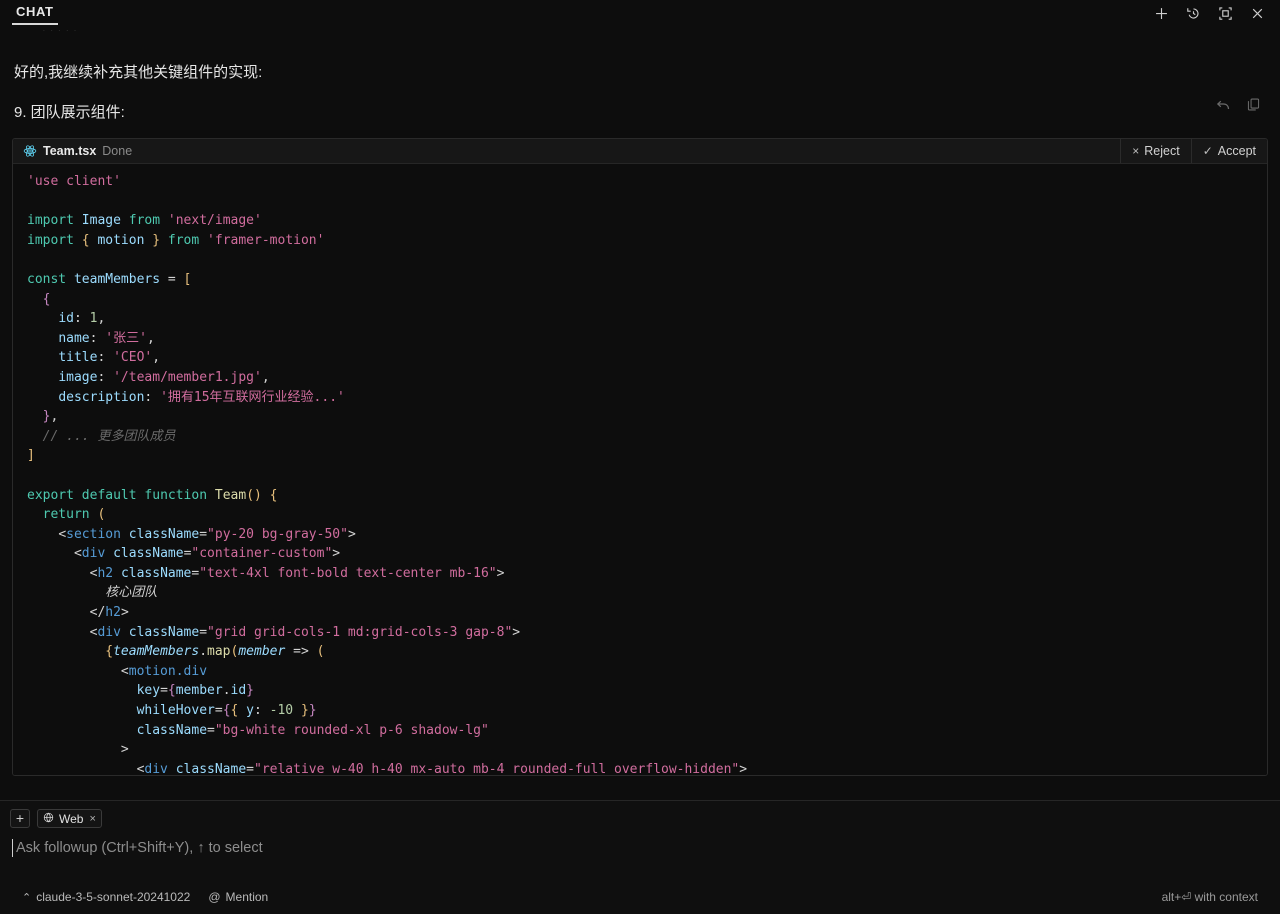 This screenshot has height=914, width=1280. I want to click on model-selector: ⌃ claude-3-5-sonnet-20241022, so click(106, 897).